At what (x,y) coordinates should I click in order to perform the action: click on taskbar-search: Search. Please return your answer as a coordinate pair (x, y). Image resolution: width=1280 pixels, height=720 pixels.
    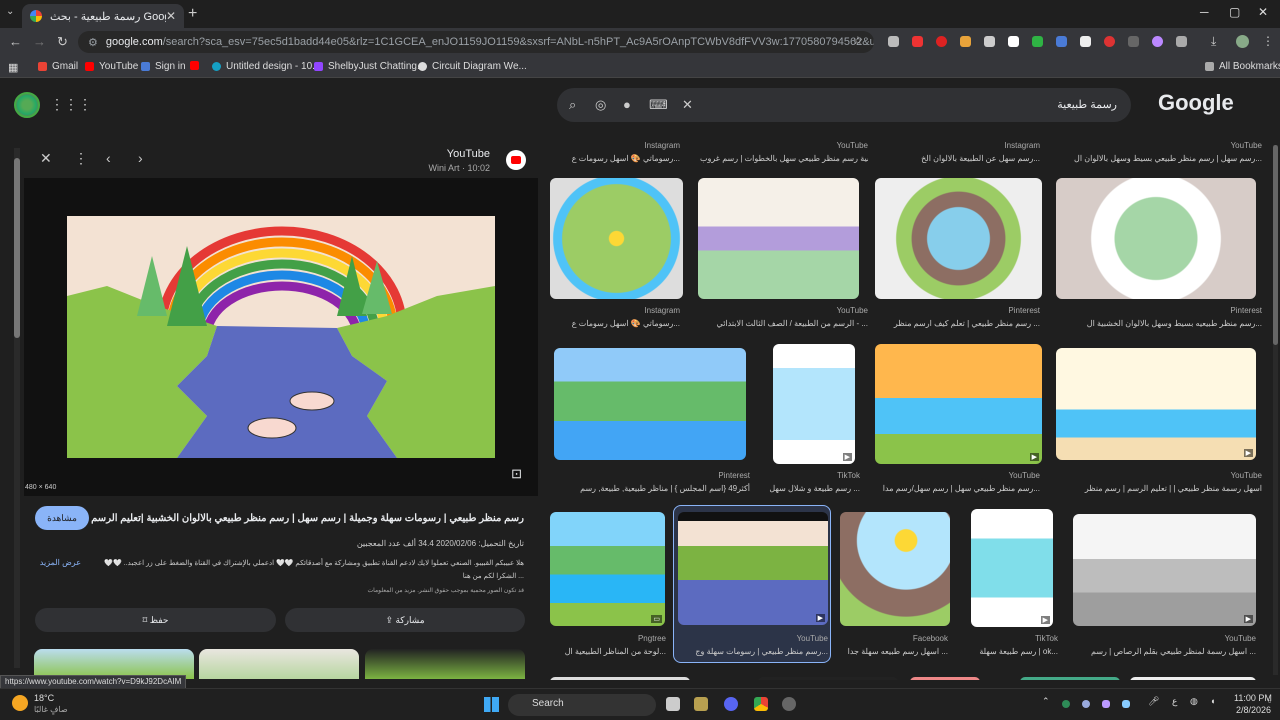
    Looking at the image, I should click on (582, 705).